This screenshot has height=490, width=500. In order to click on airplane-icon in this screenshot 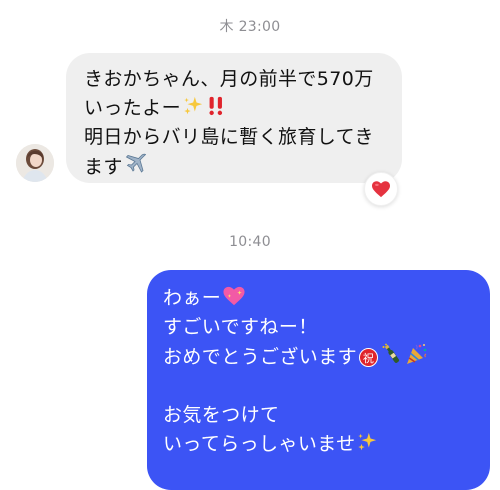, I will do `click(136, 164)`.